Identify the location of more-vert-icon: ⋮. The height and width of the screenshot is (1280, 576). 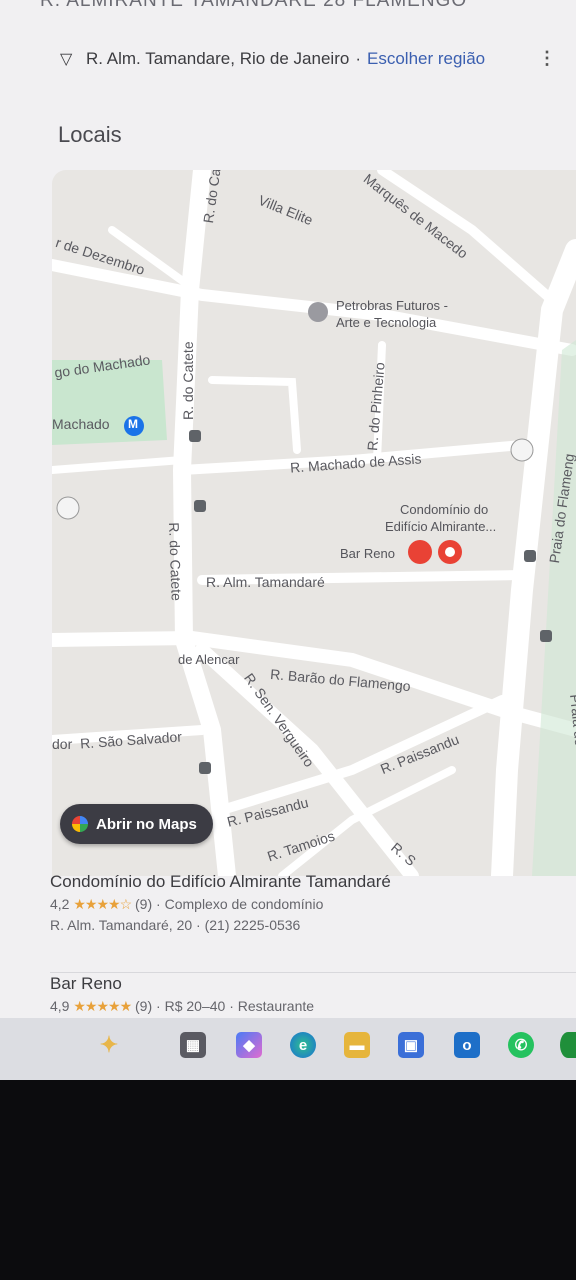
(547, 58).